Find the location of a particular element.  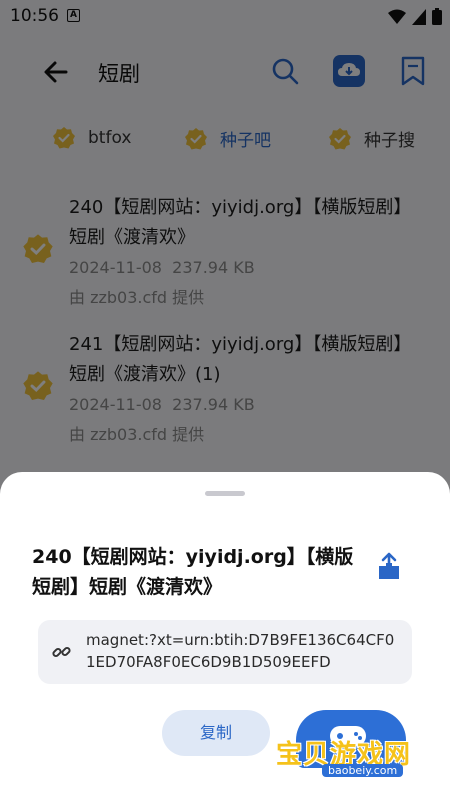

watermark-logo: 宝贝游戏网 baobeiy.com is located at coordinates (348, 746).